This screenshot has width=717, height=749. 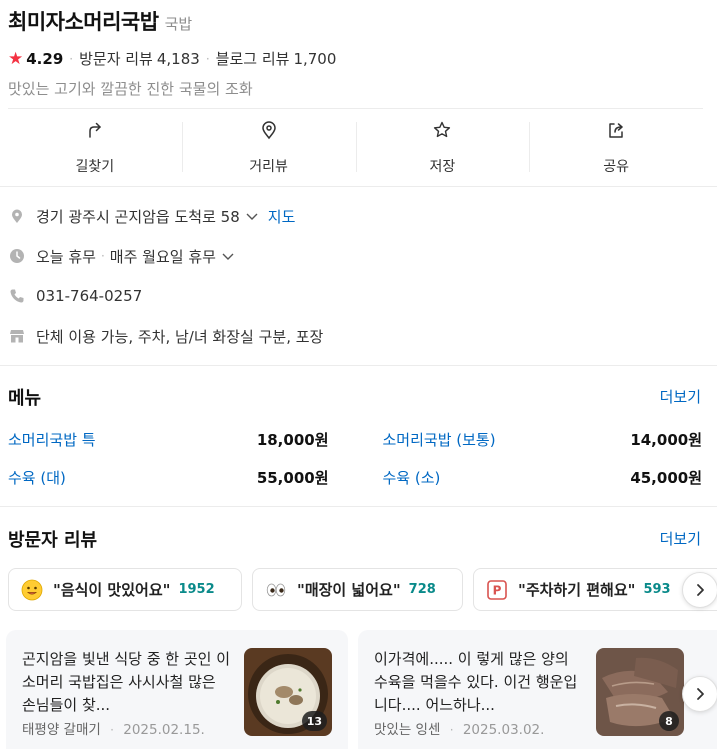 What do you see at coordinates (616, 148) in the screenshot?
I see `share-button: 공유` at bounding box center [616, 148].